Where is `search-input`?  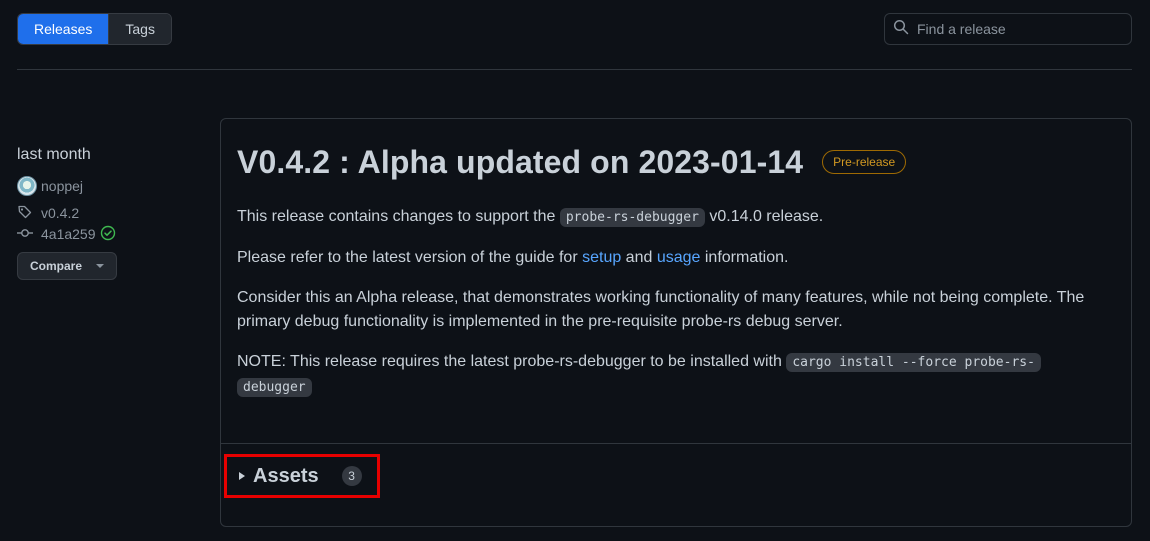
search-input is located at coordinates (1017, 29).